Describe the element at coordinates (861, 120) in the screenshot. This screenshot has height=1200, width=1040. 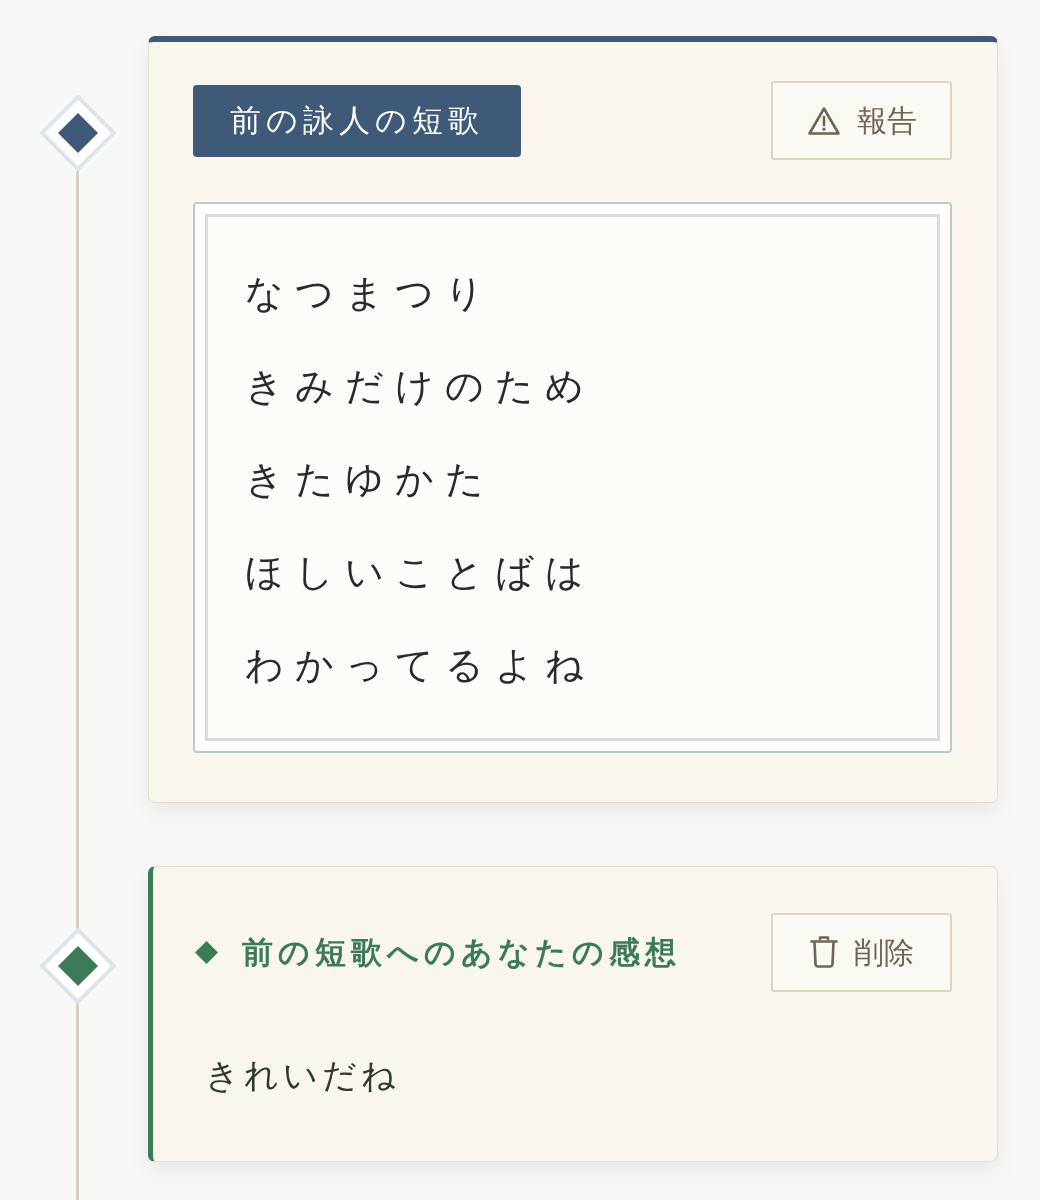
I see `report-button: 報告` at that location.